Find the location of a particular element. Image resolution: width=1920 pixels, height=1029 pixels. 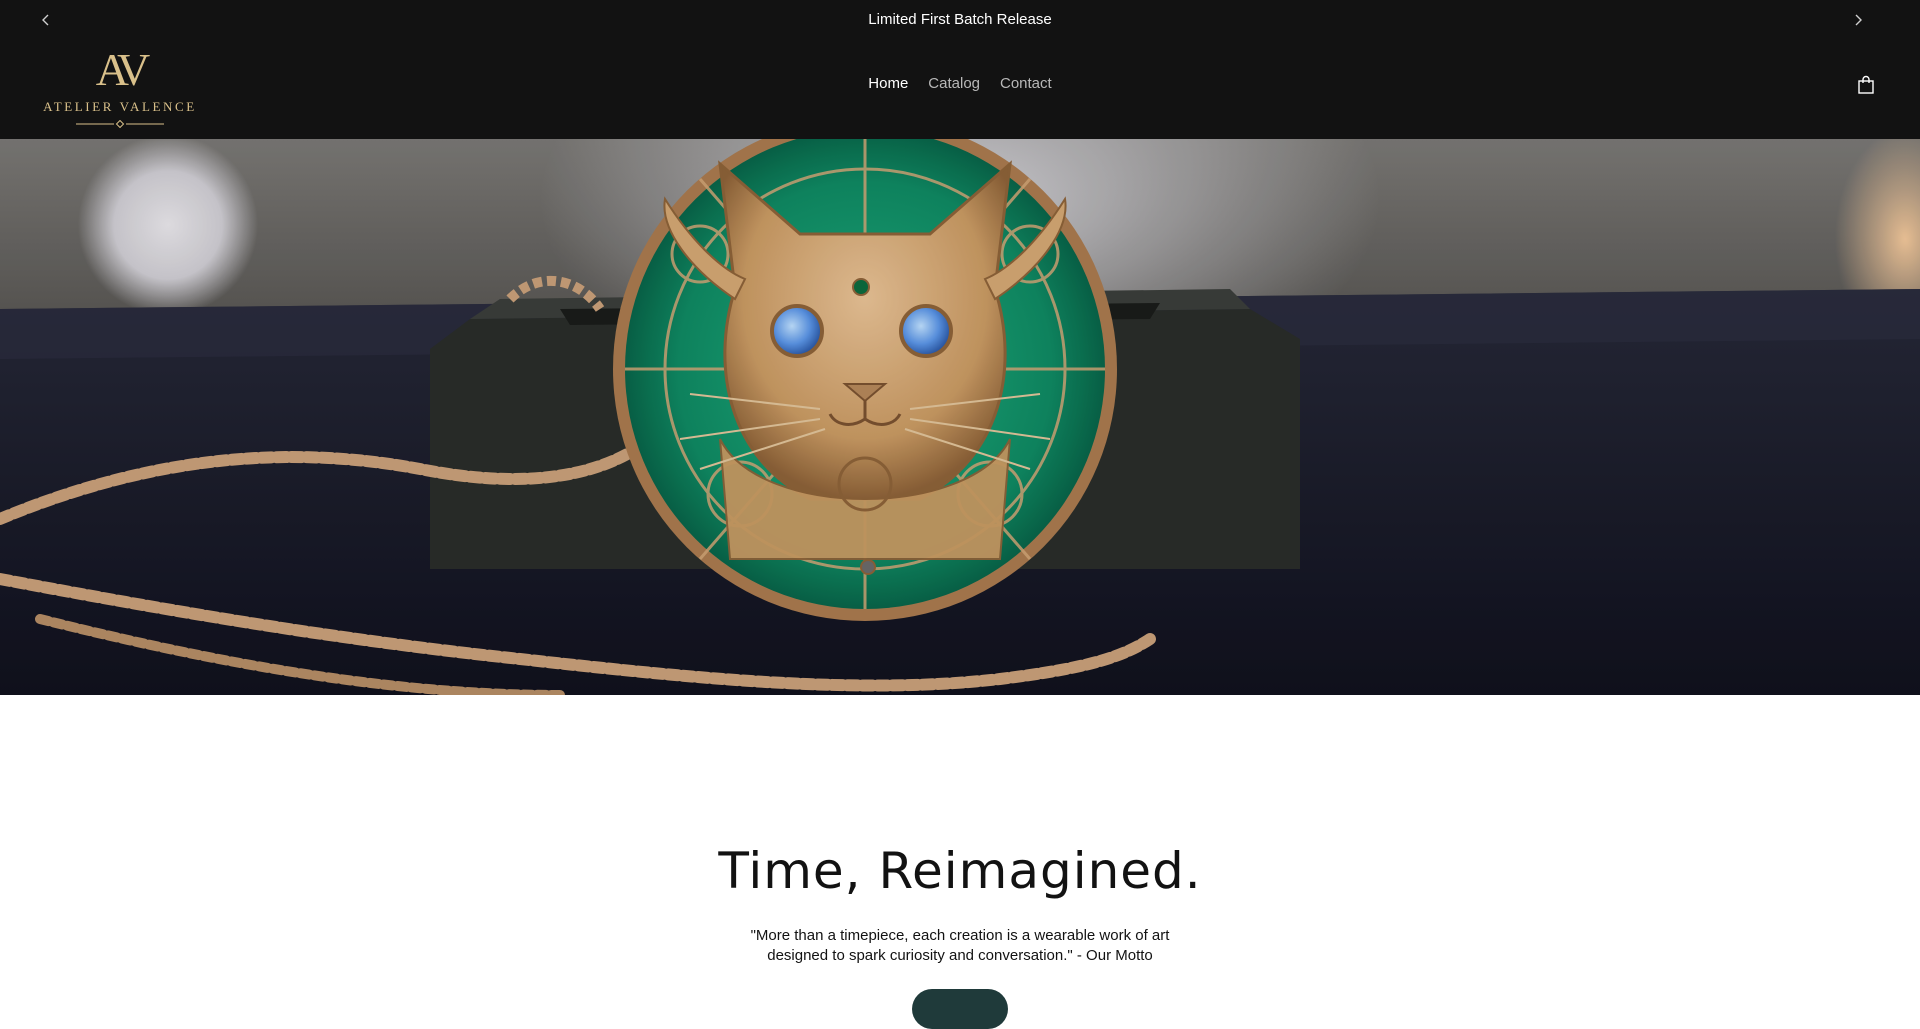

nav-home: Home is located at coordinates (888, 83).